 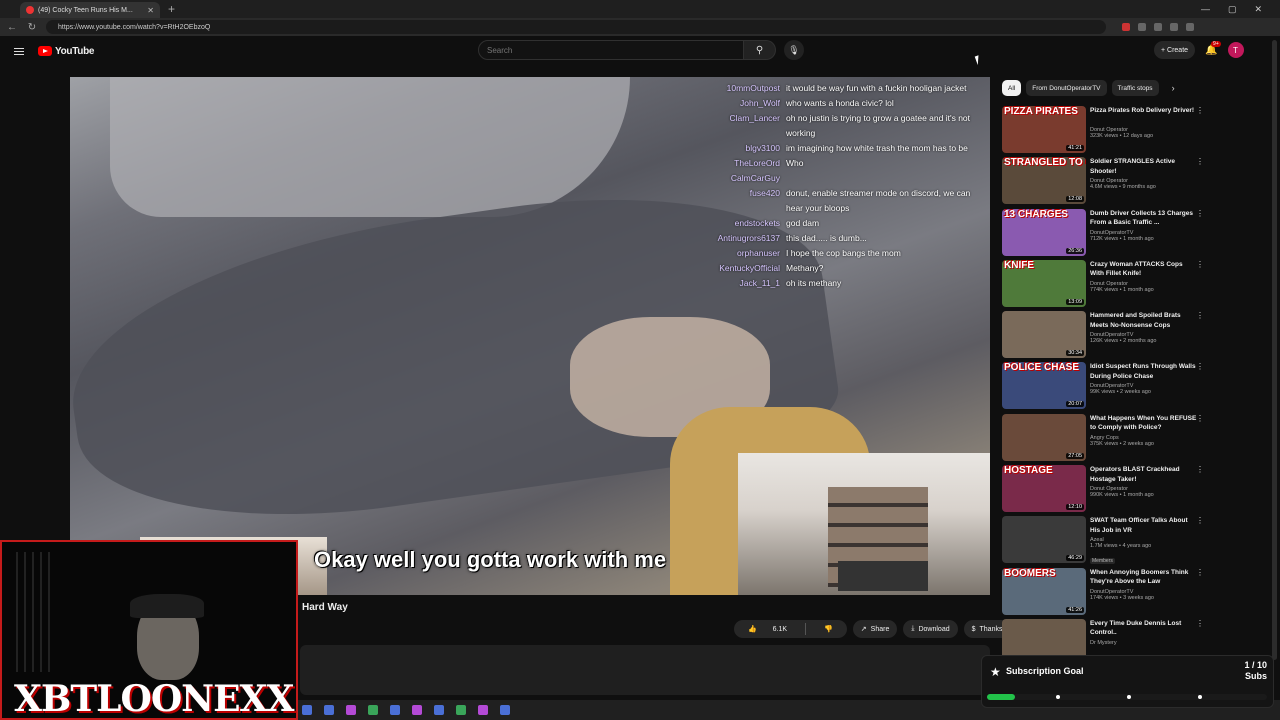 What do you see at coordinates (825, 268) in the screenshot?
I see `chat-message: KentuckyOfficial Methany?` at bounding box center [825, 268].